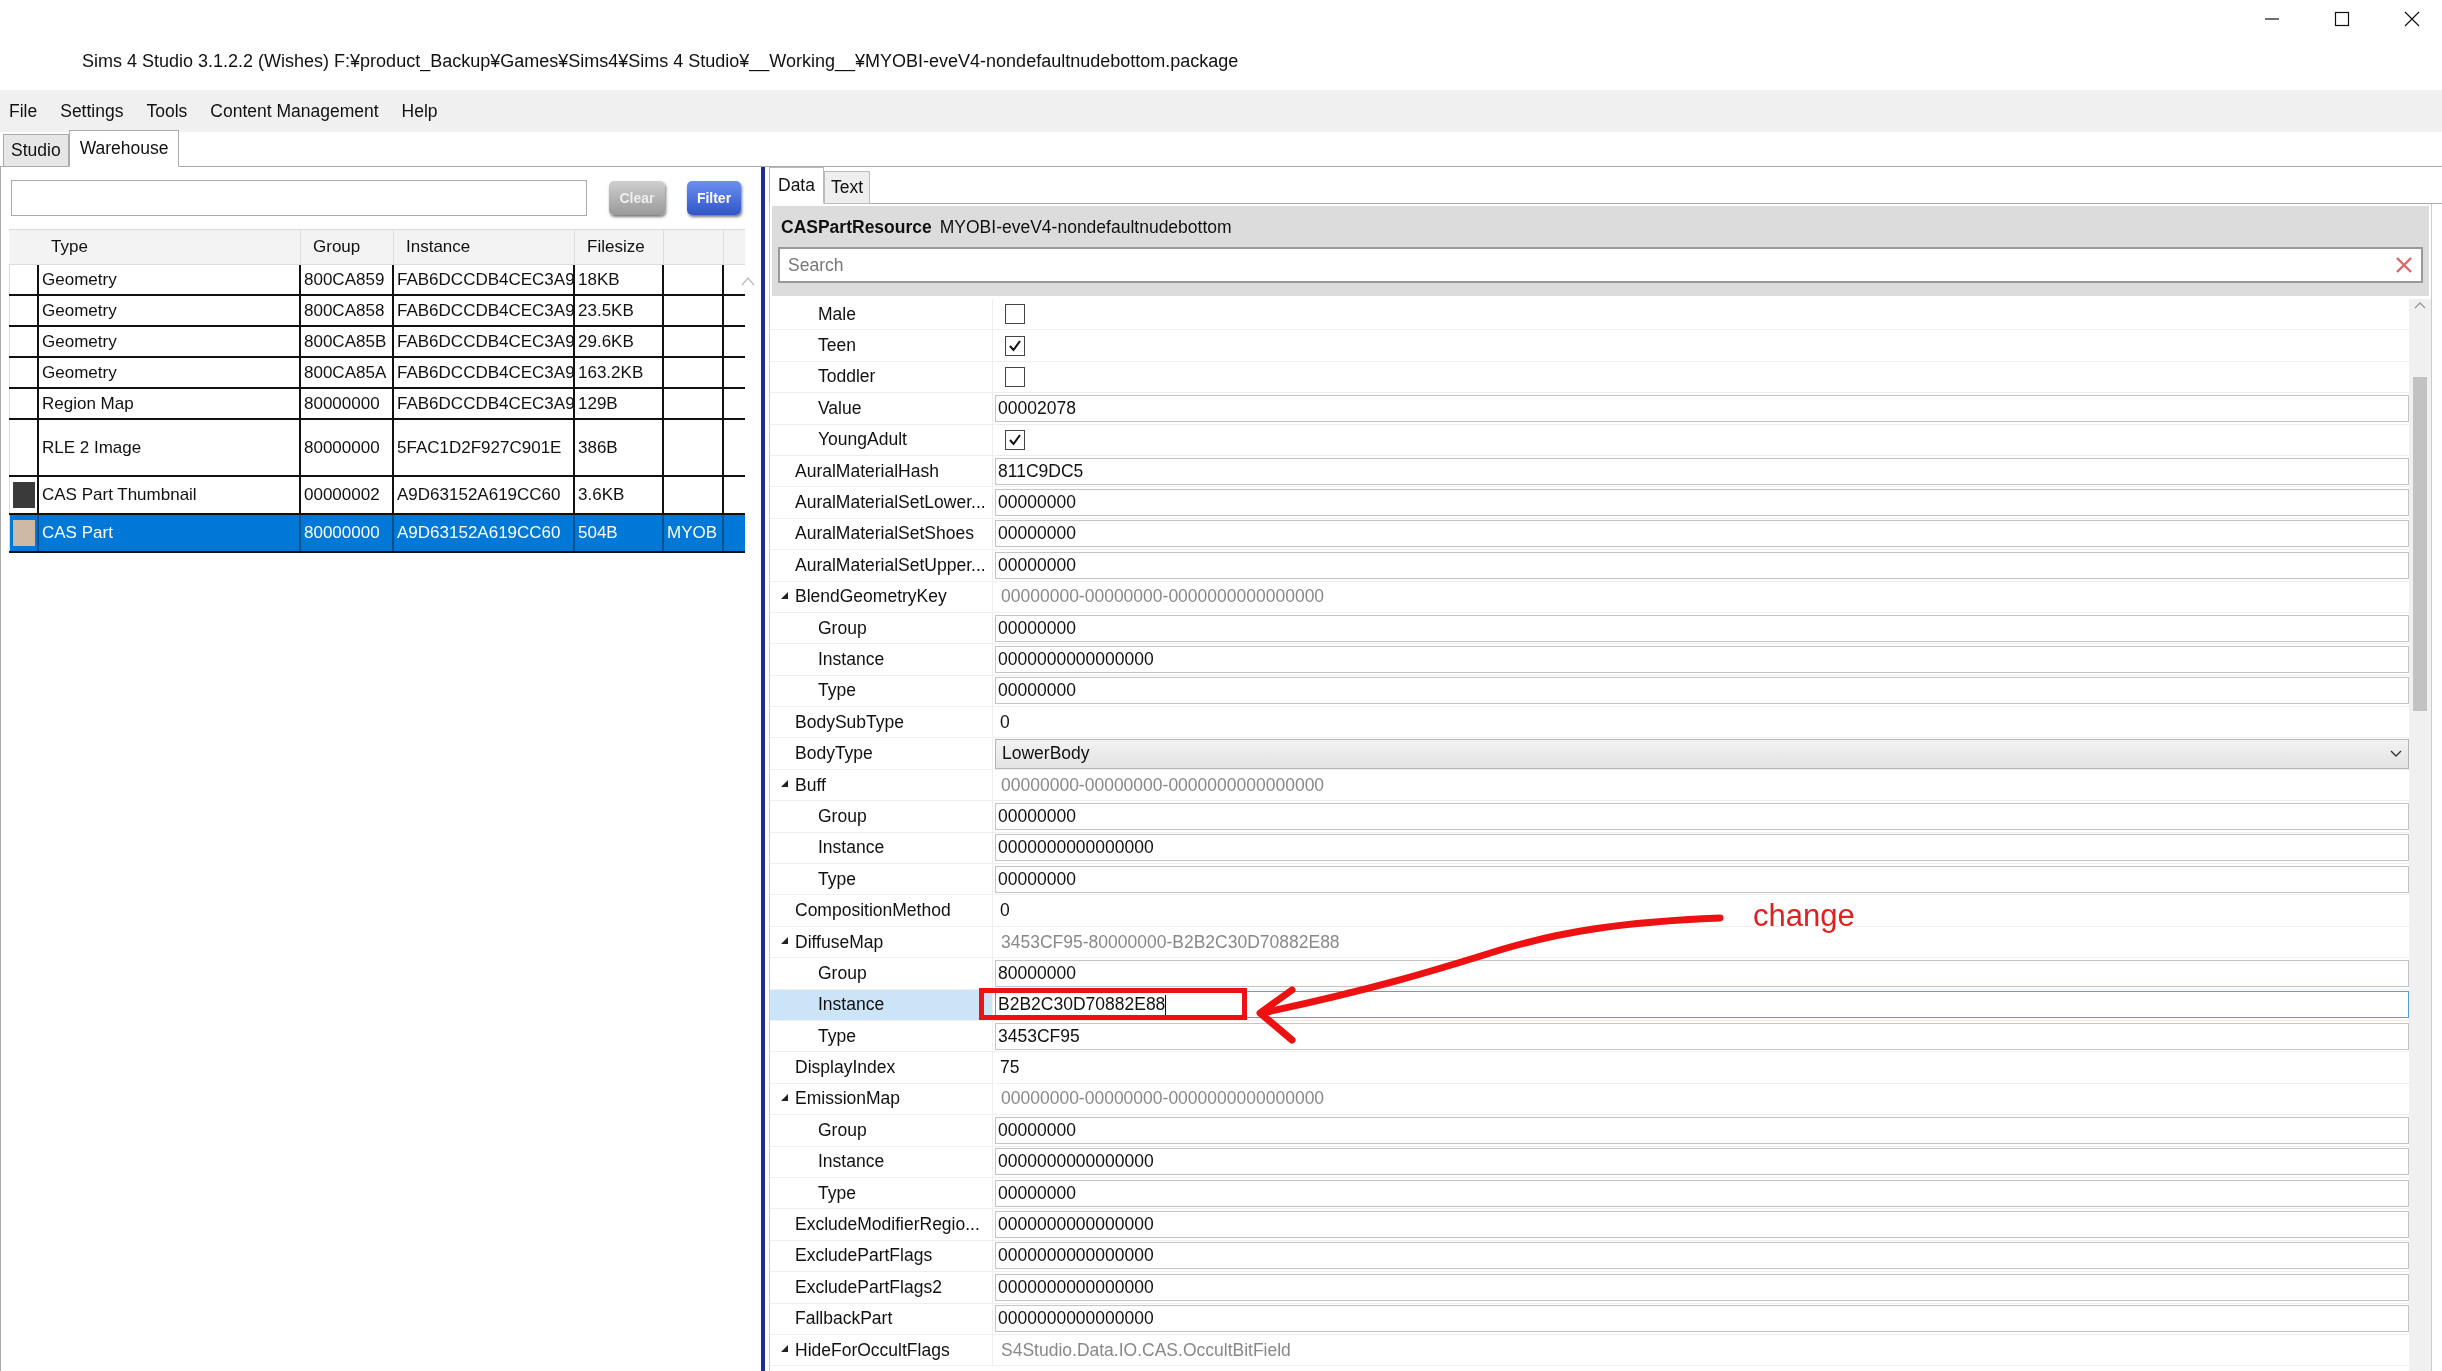 The image size is (2442, 1371). Describe the element at coordinates (377, 448) in the screenshot. I see `table-row: RLE 2 Image 80000000 5FAC1D2F927C901E 386B` at that location.